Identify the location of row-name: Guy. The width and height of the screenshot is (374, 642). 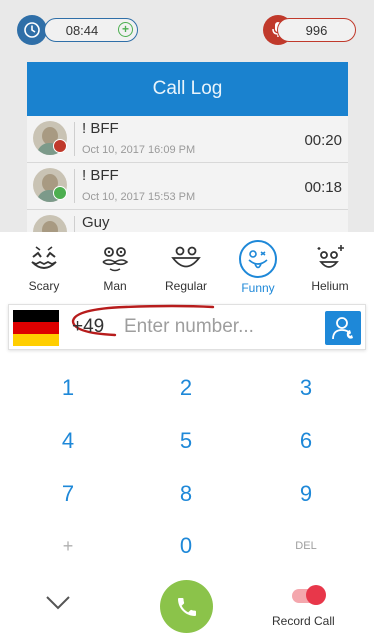
(96, 222).